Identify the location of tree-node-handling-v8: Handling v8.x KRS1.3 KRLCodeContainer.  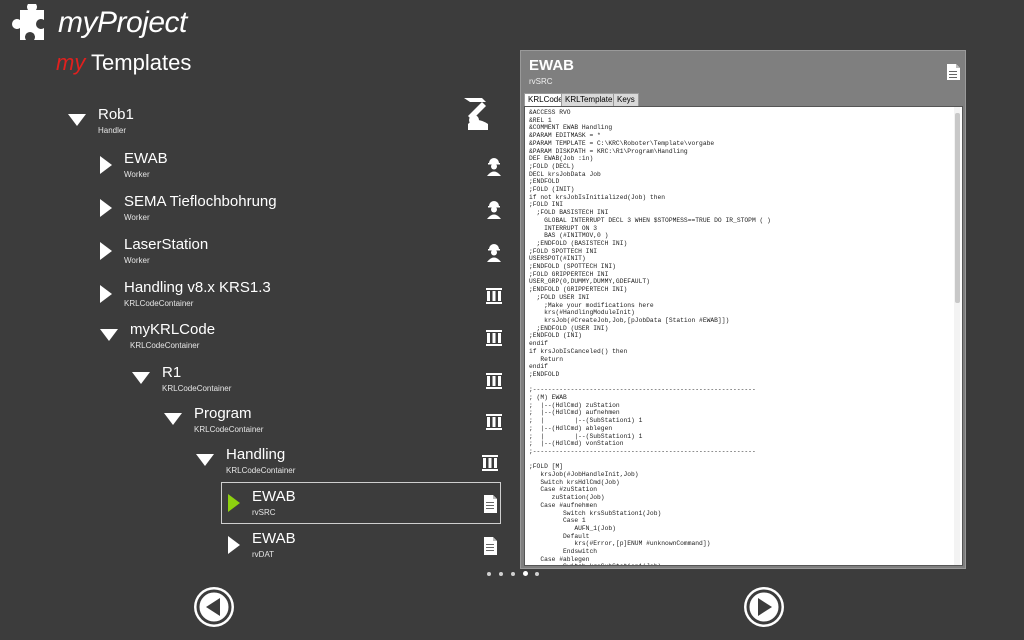
(305, 299).